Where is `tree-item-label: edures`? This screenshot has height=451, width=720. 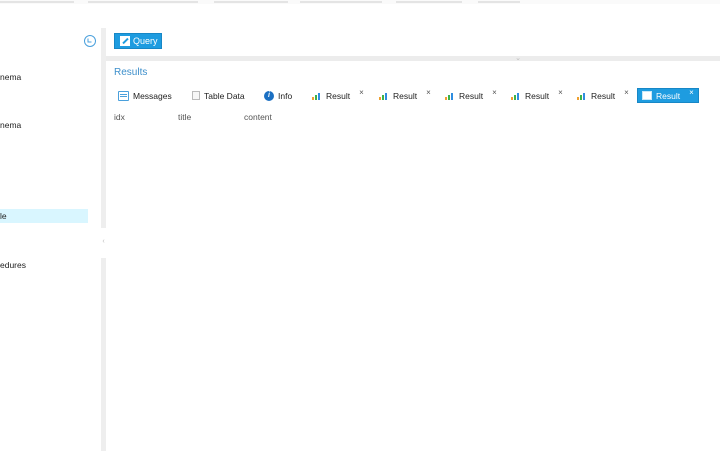
tree-item-label: edures is located at coordinates (13, 265).